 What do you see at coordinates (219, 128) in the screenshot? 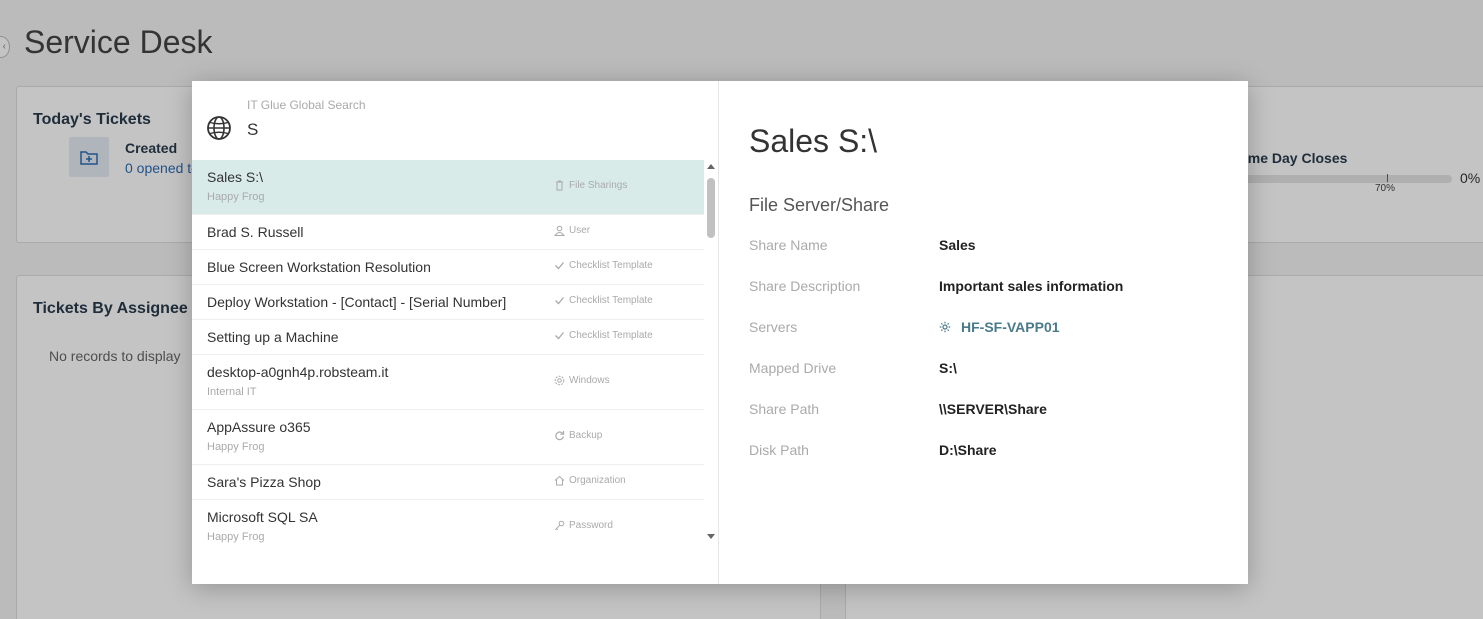
I see `globe-icon` at bounding box center [219, 128].